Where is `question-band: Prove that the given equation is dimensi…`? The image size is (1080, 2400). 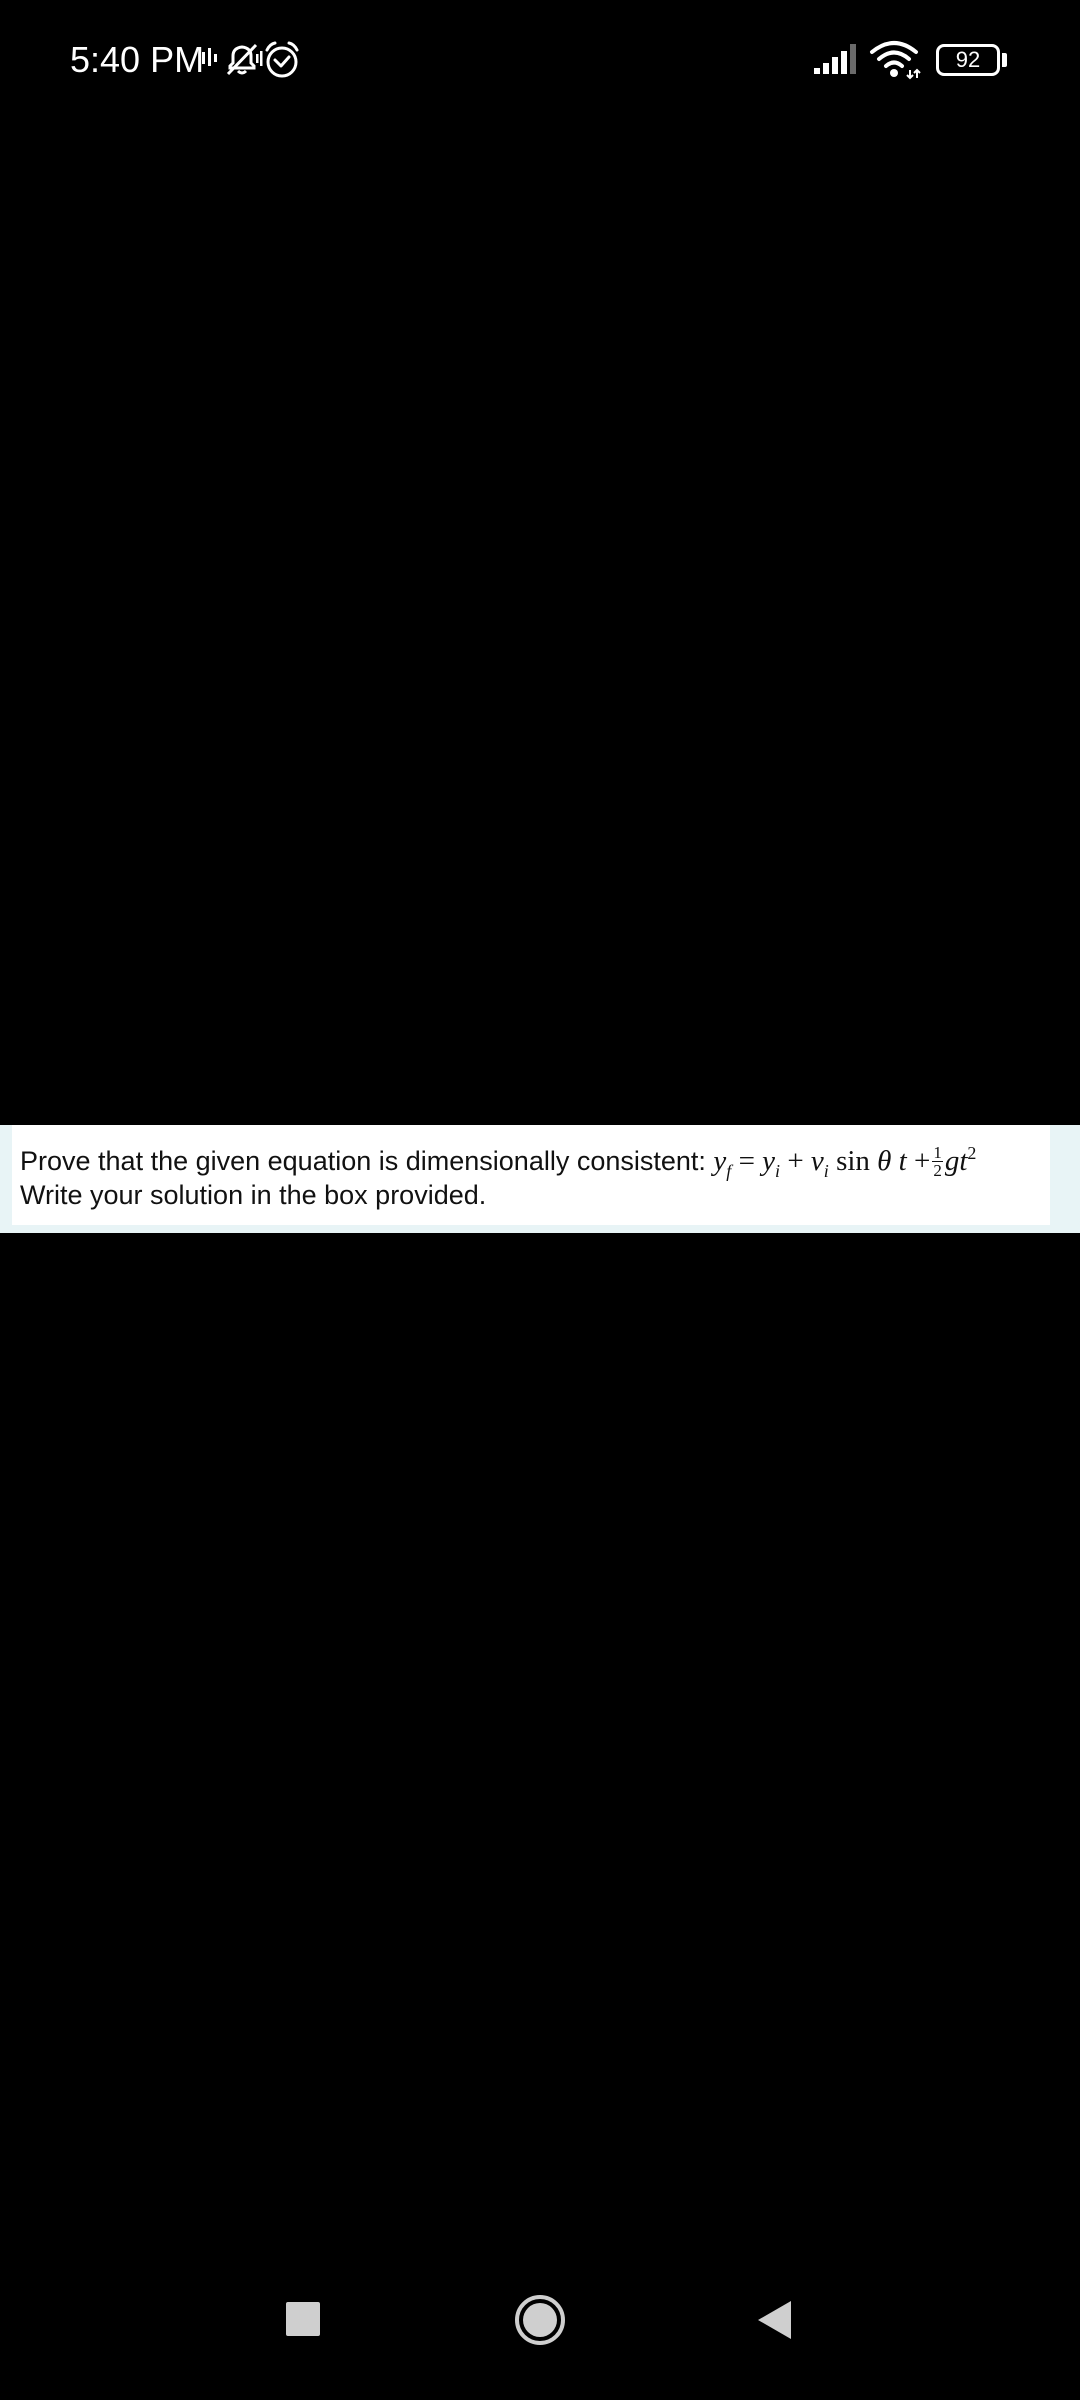
question-band: Prove that the given equation is dimensi… is located at coordinates (540, 1179).